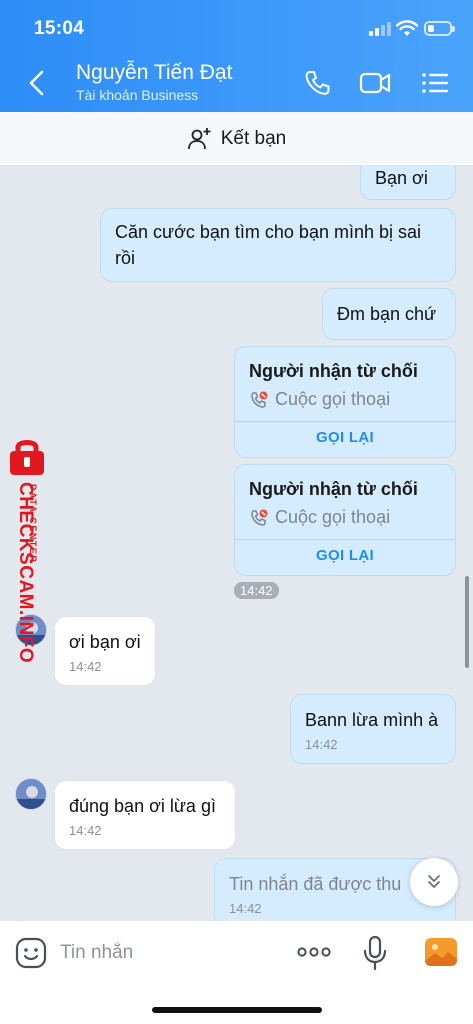 Image resolution: width=473 pixels, height=1024 pixels. What do you see at coordinates (154, 72) in the screenshot?
I see `contact-name: Nguyễn Tiến Đạt` at bounding box center [154, 72].